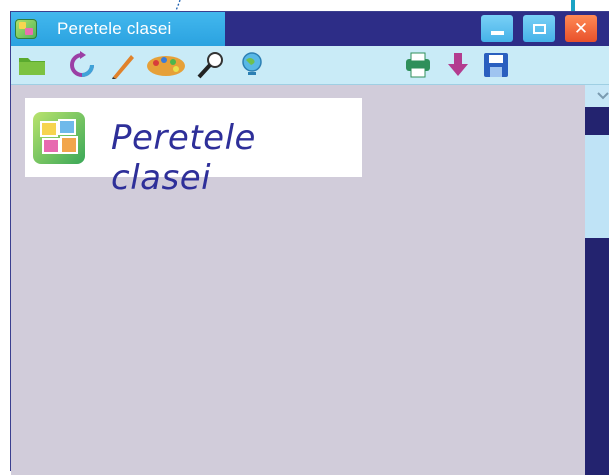 Image resolution: width=609 pixels, height=475 pixels. I want to click on title-bar: Peretele clasei ✕, so click(310, 29).